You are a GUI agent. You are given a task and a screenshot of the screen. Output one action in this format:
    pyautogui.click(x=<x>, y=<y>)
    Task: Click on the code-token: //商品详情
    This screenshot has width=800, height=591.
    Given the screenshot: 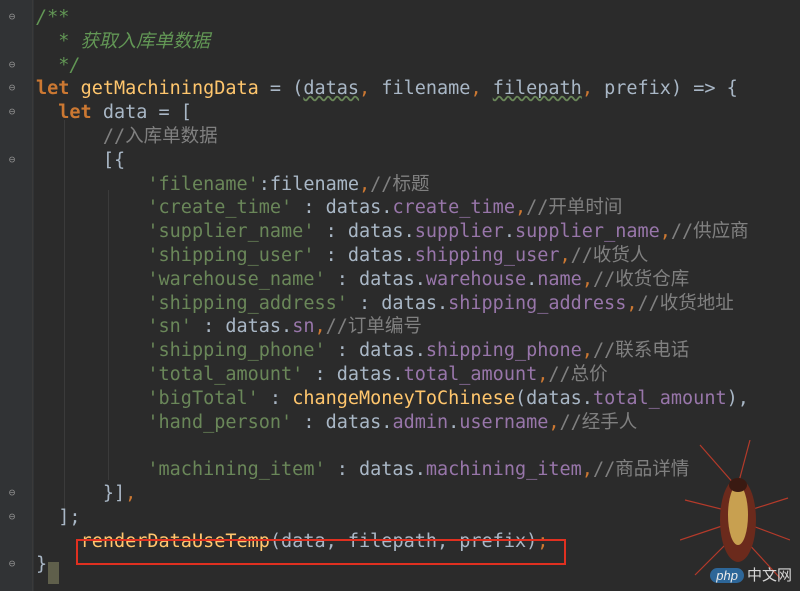 What is the action you would take?
    pyautogui.click(x=641, y=470)
    